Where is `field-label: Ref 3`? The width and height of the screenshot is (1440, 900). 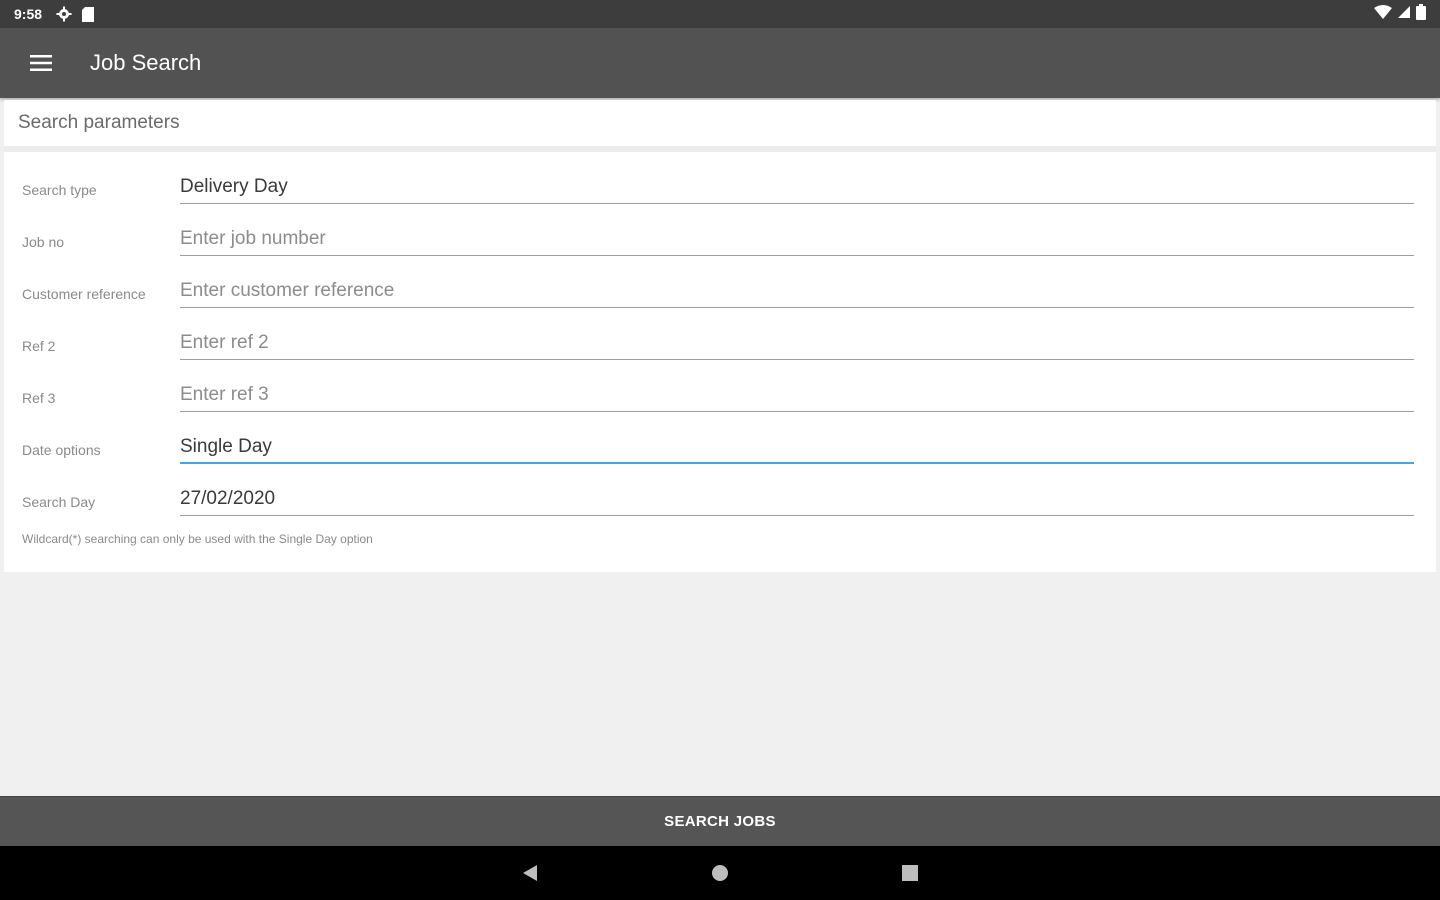 field-label: Ref 3 is located at coordinates (39, 398).